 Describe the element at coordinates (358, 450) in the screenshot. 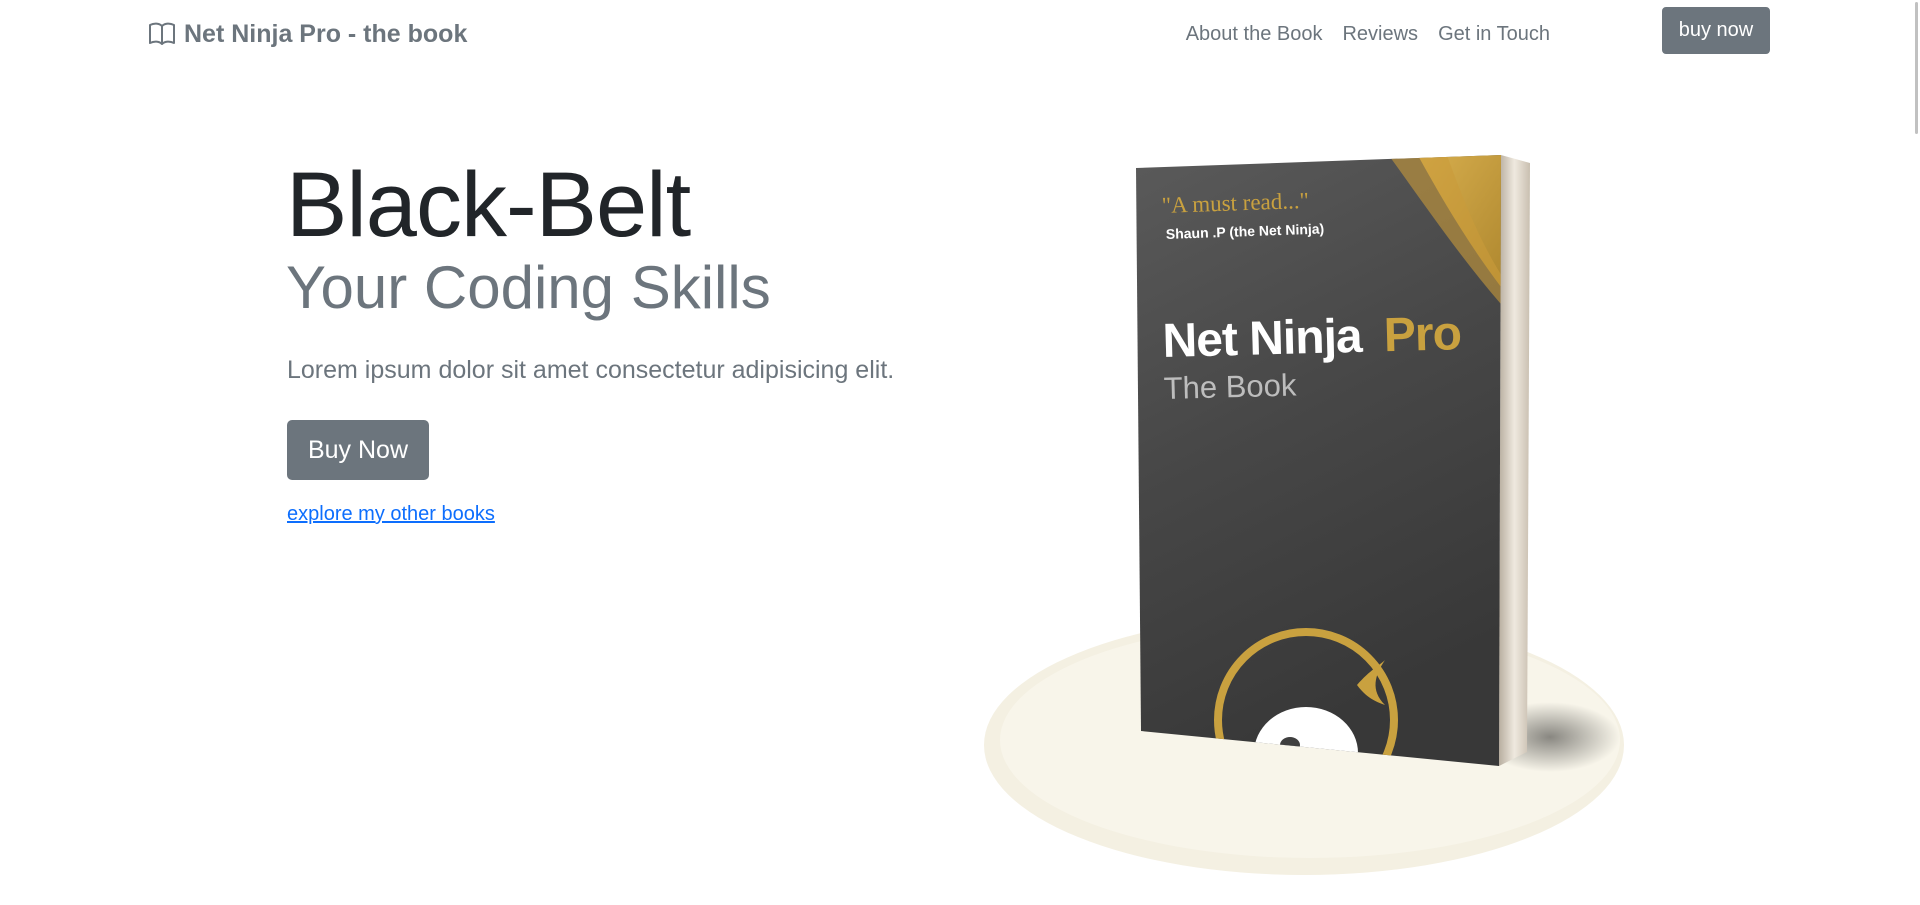

I see `hero-buy-button: Buy Now` at that location.